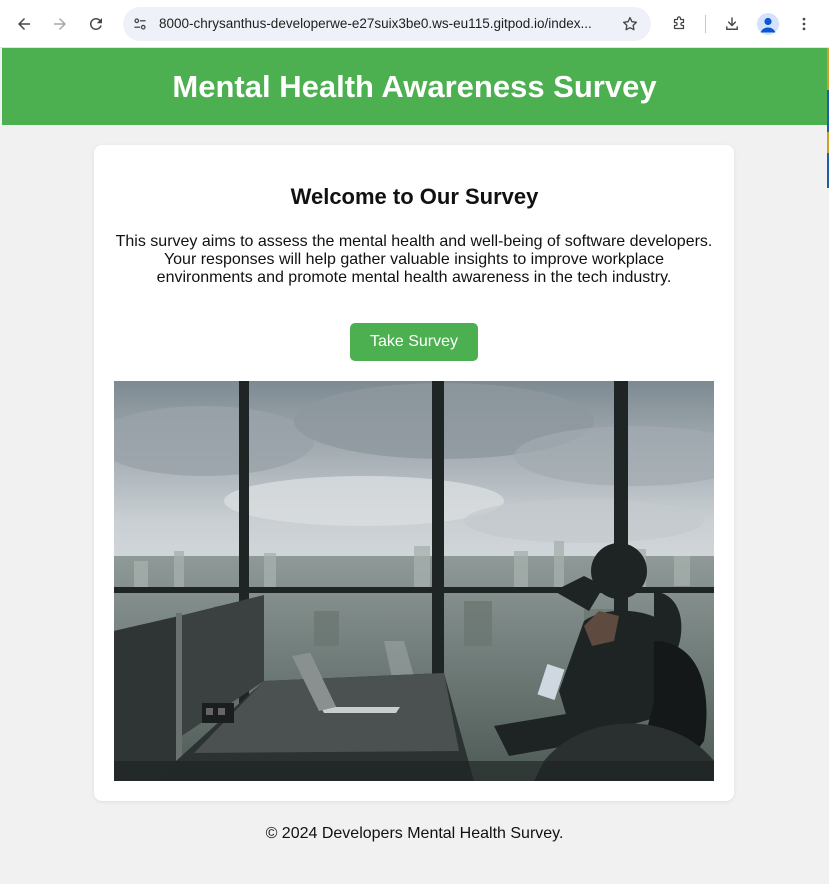 The height and width of the screenshot is (884, 829). What do you see at coordinates (414, 342) in the screenshot?
I see `take-survey-button: Take Survey` at bounding box center [414, 342].